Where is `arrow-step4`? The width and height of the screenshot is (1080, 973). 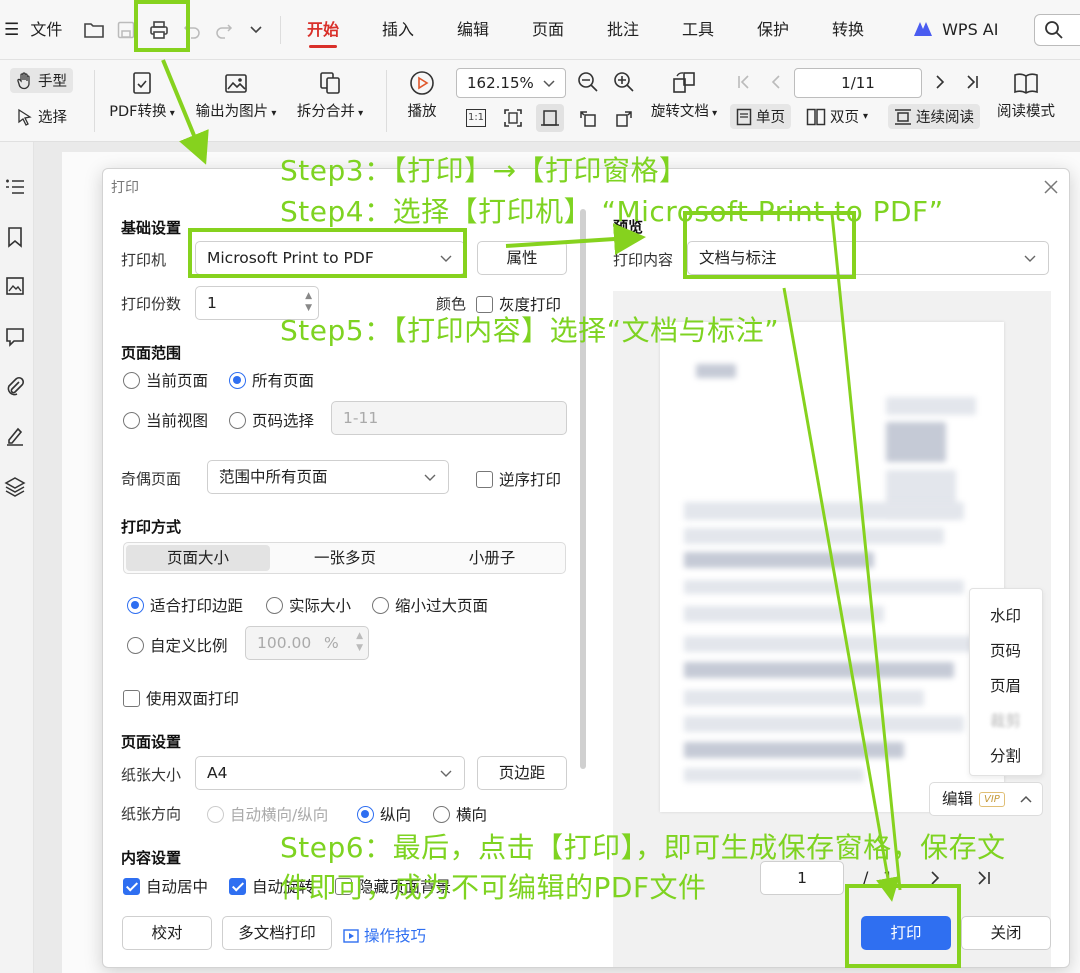
arrow-step4 is located at coordinates (575, 239).